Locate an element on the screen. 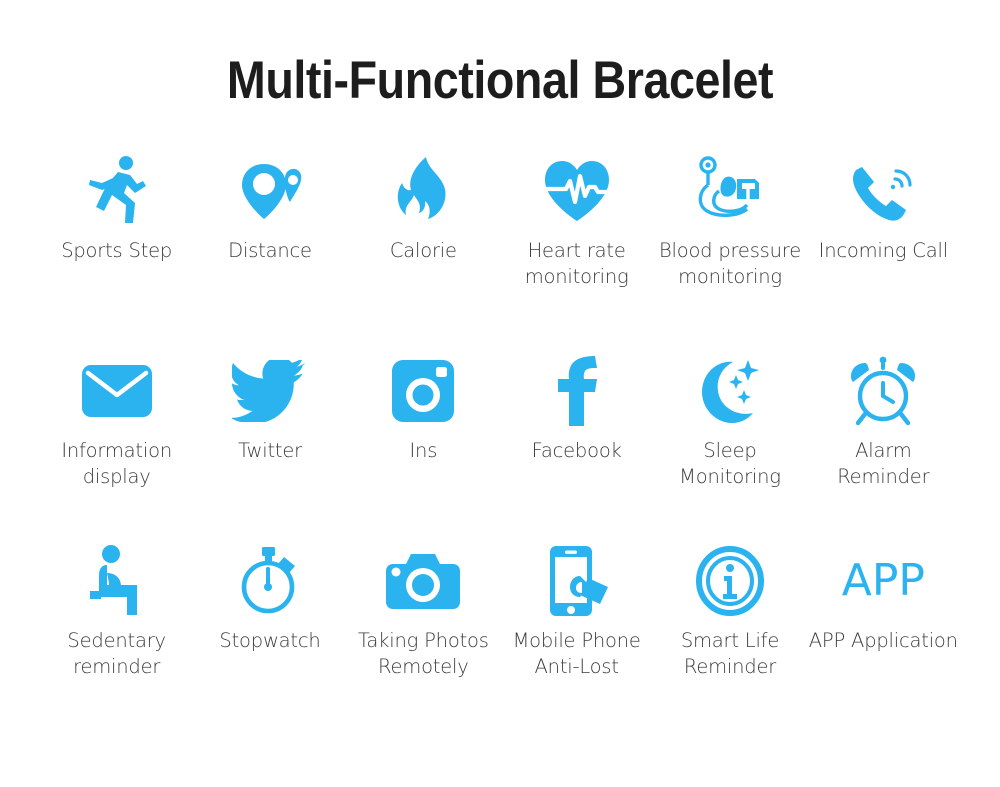  facebook-f-icon is located at coordinates (577, 391).